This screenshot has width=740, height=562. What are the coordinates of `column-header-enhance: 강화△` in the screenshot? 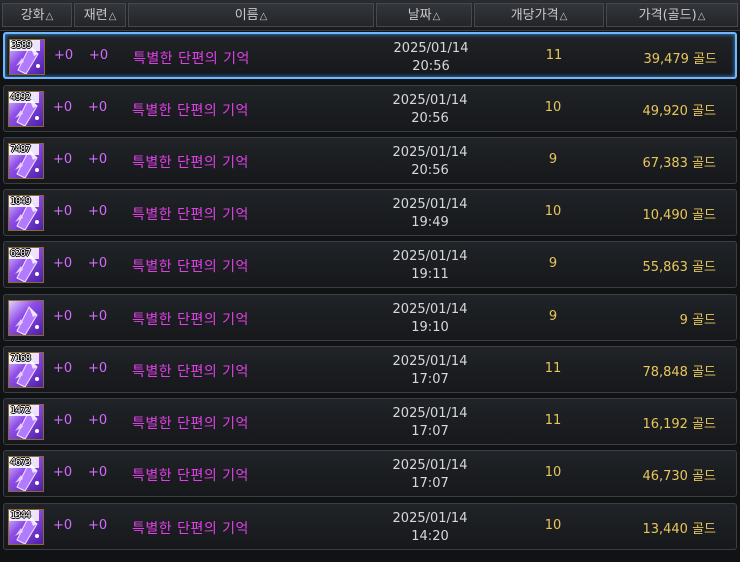 It's located at (37, 15).